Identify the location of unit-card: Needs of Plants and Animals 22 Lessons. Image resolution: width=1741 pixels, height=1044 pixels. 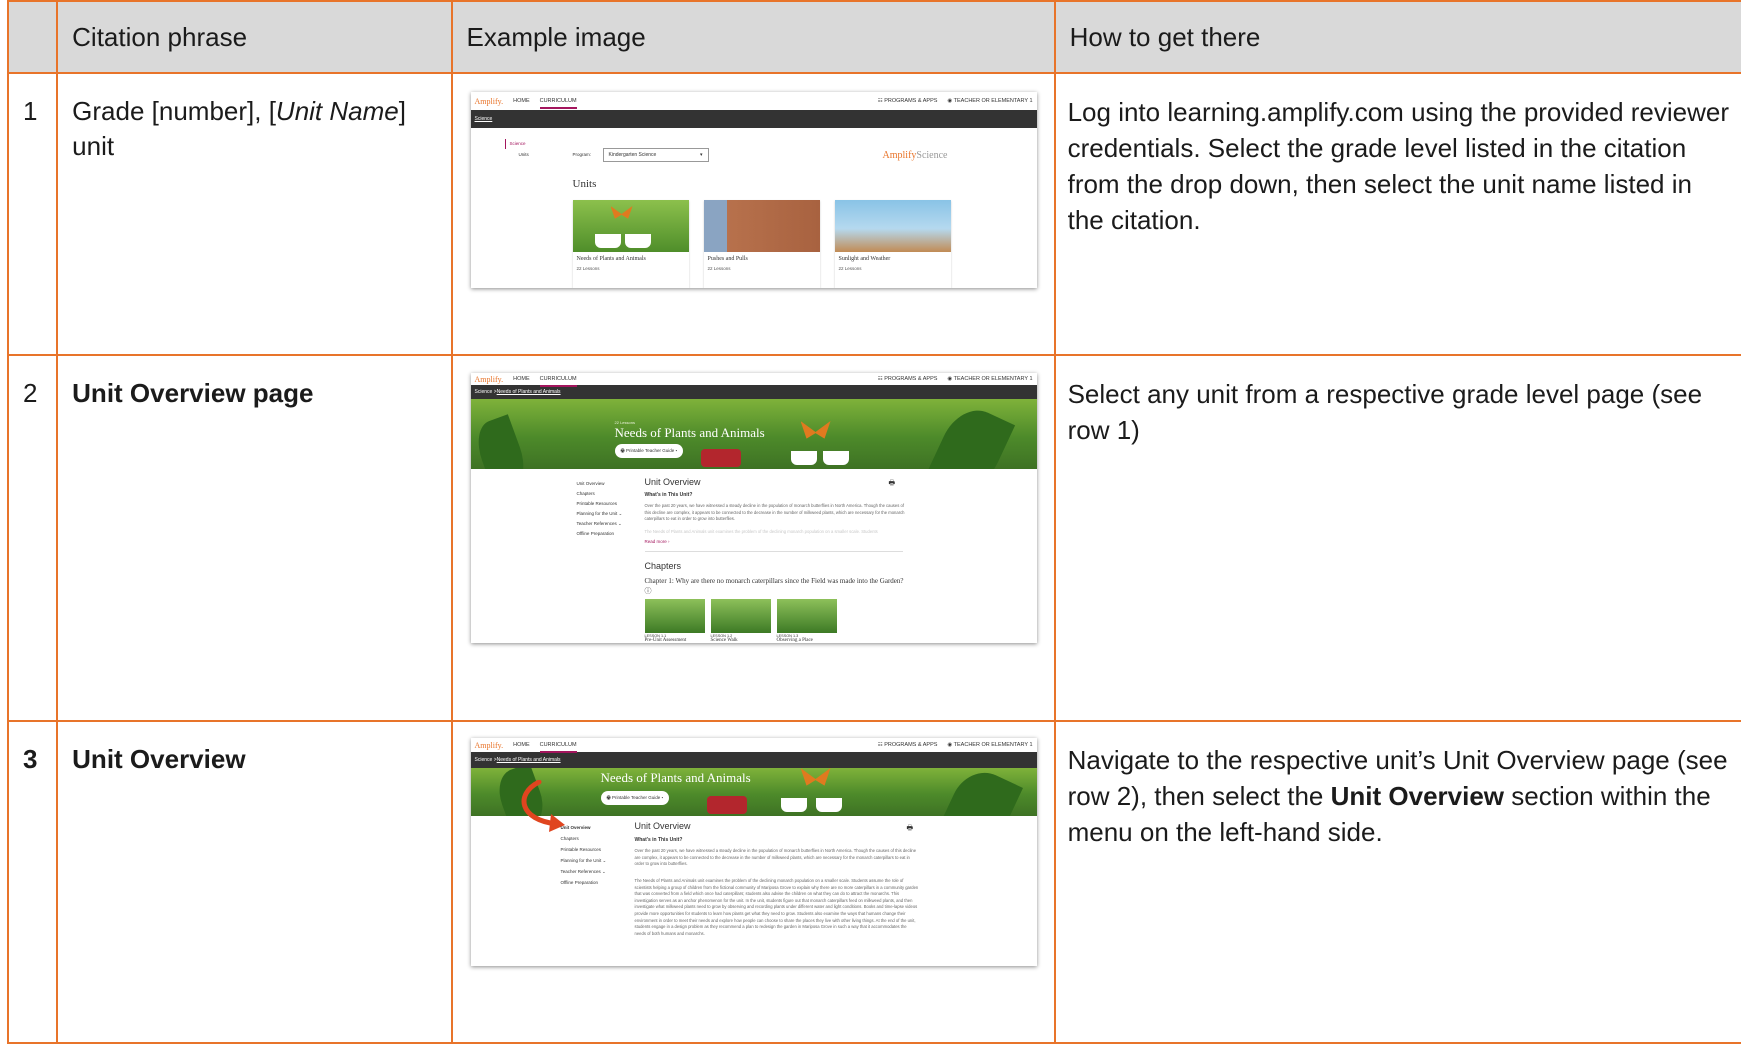
(630, 244).